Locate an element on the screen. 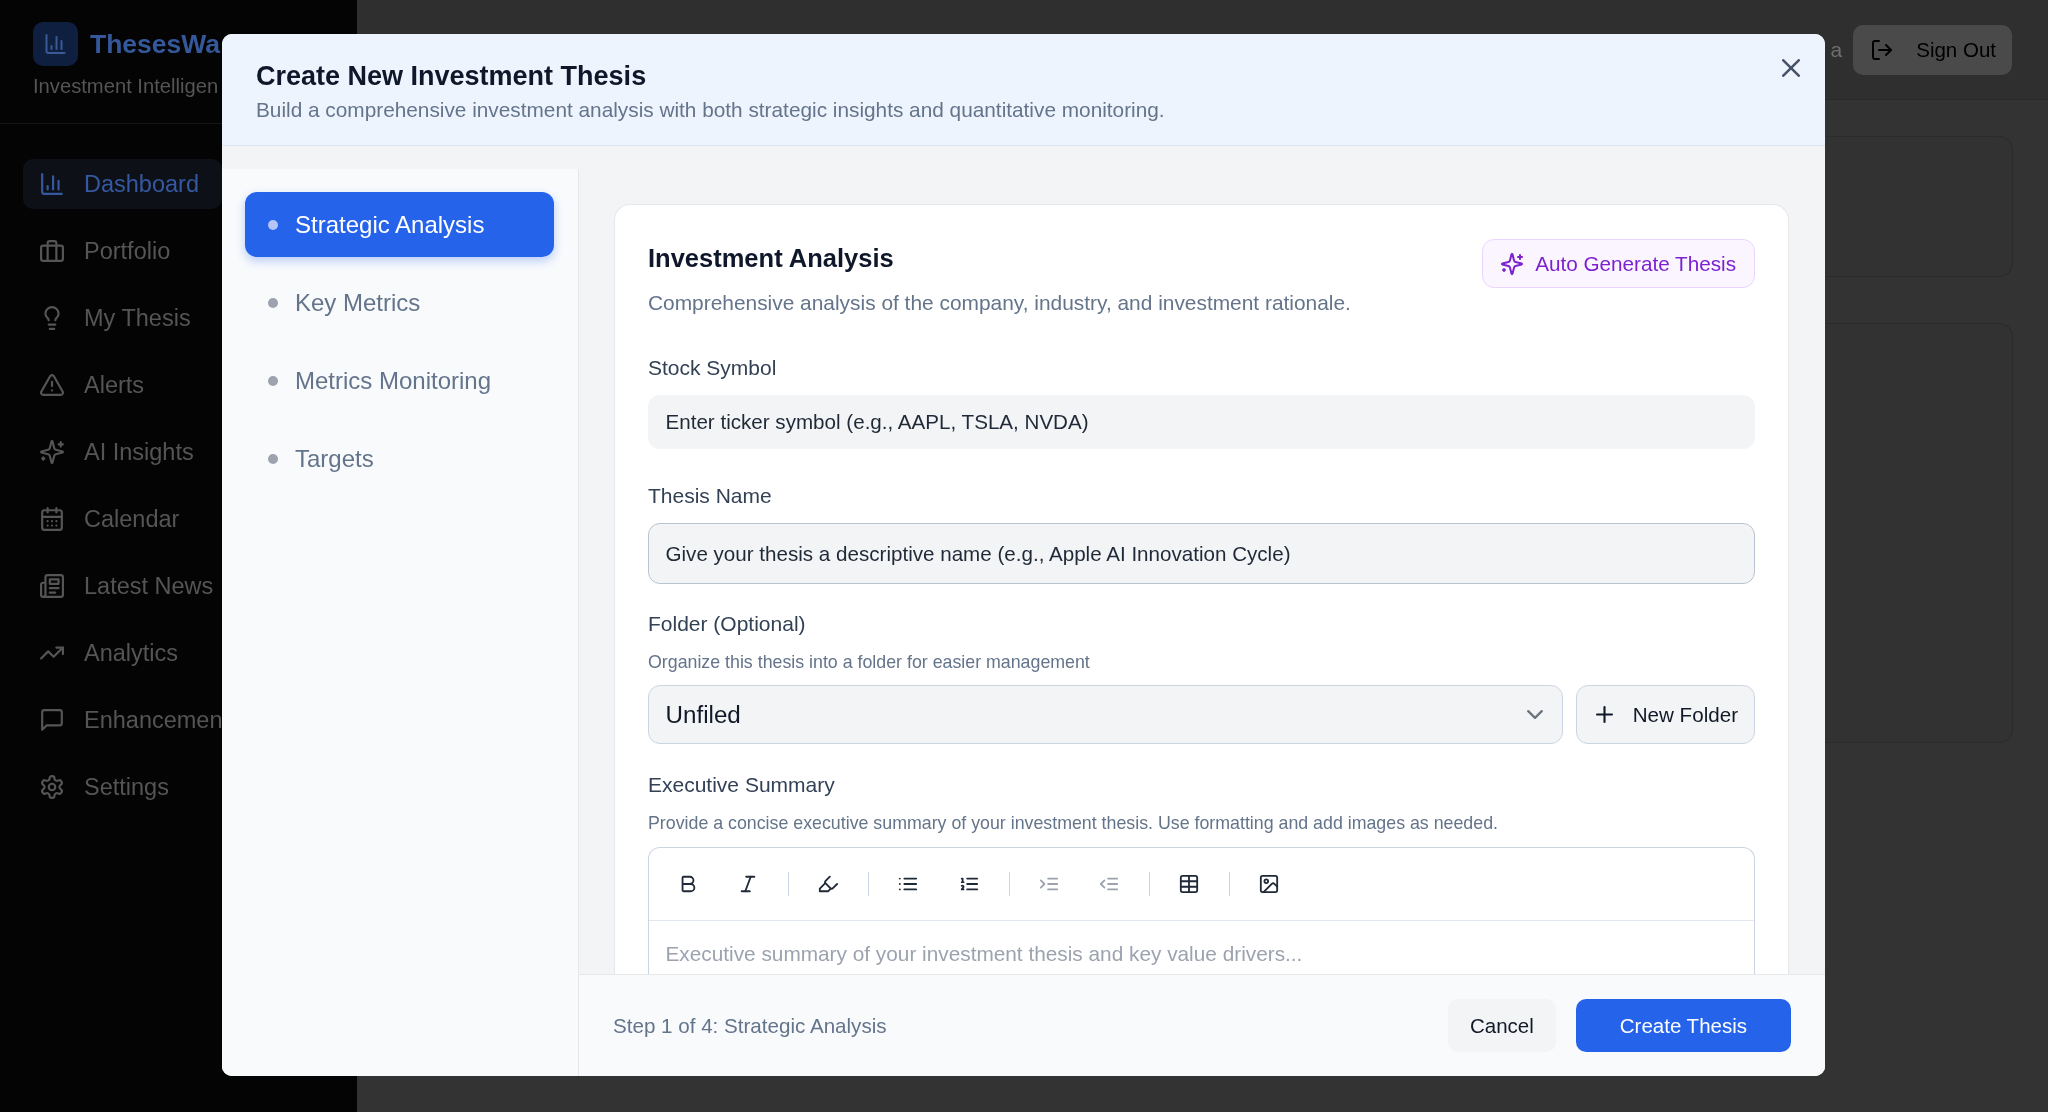  sidebar-nav-item: Latest News is located at coordinates (122, 586).